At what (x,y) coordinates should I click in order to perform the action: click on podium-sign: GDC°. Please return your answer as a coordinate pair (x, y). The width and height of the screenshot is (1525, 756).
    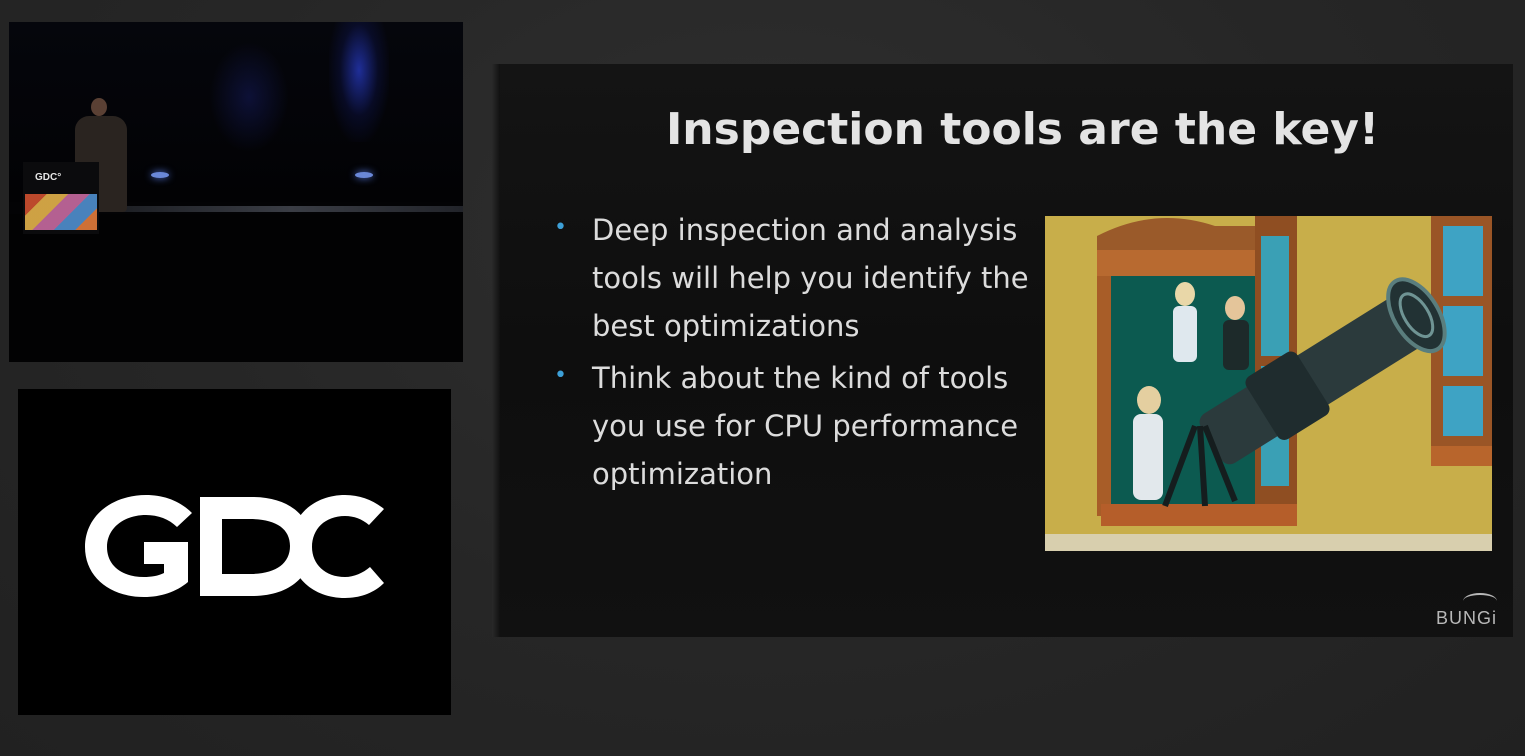
    Looking at the image, I should click on (48, 177).